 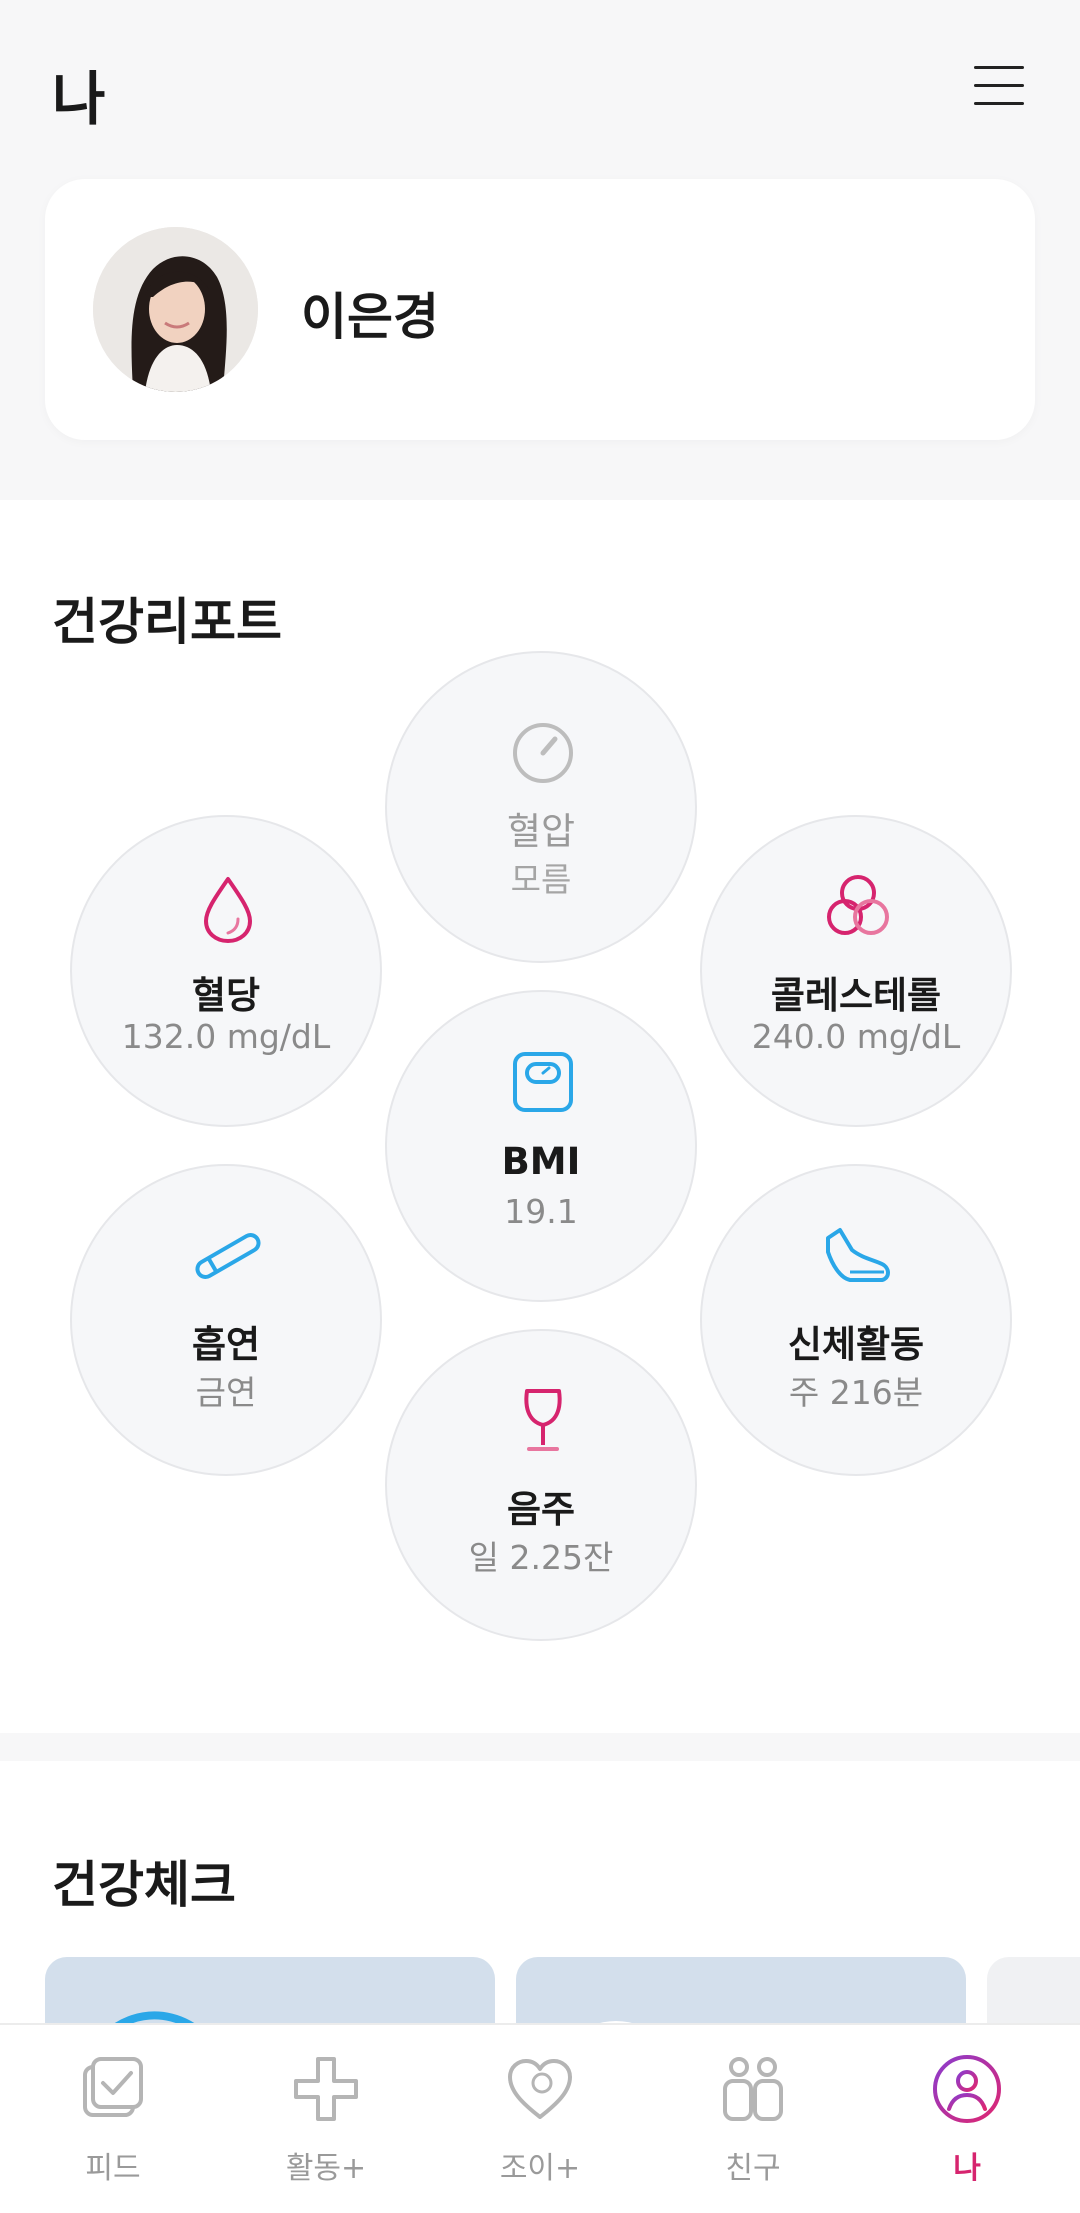 I want to click on drinking-bubble: 음주 일 2.25잔, so click(x=541, y=1485).